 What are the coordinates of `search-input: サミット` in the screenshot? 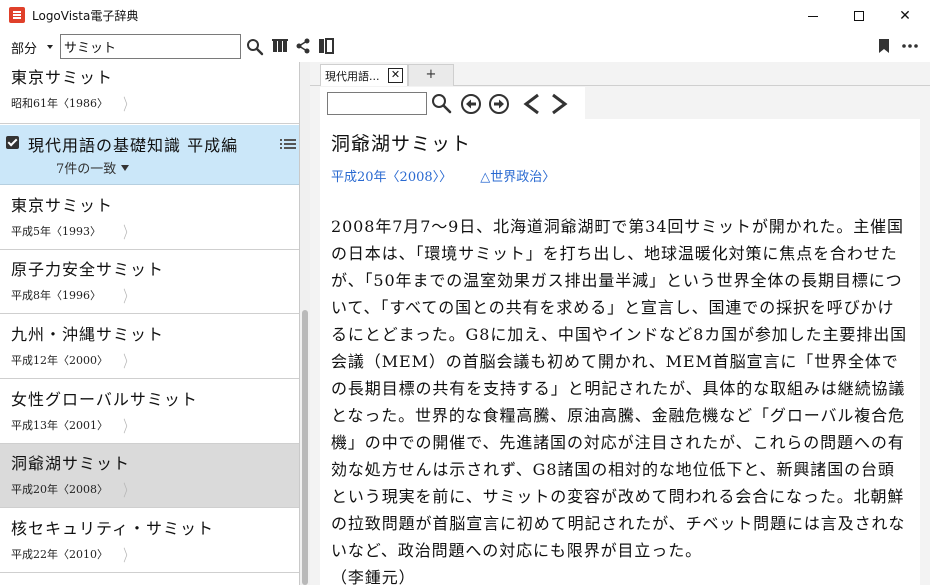 It's located at (150, 46).